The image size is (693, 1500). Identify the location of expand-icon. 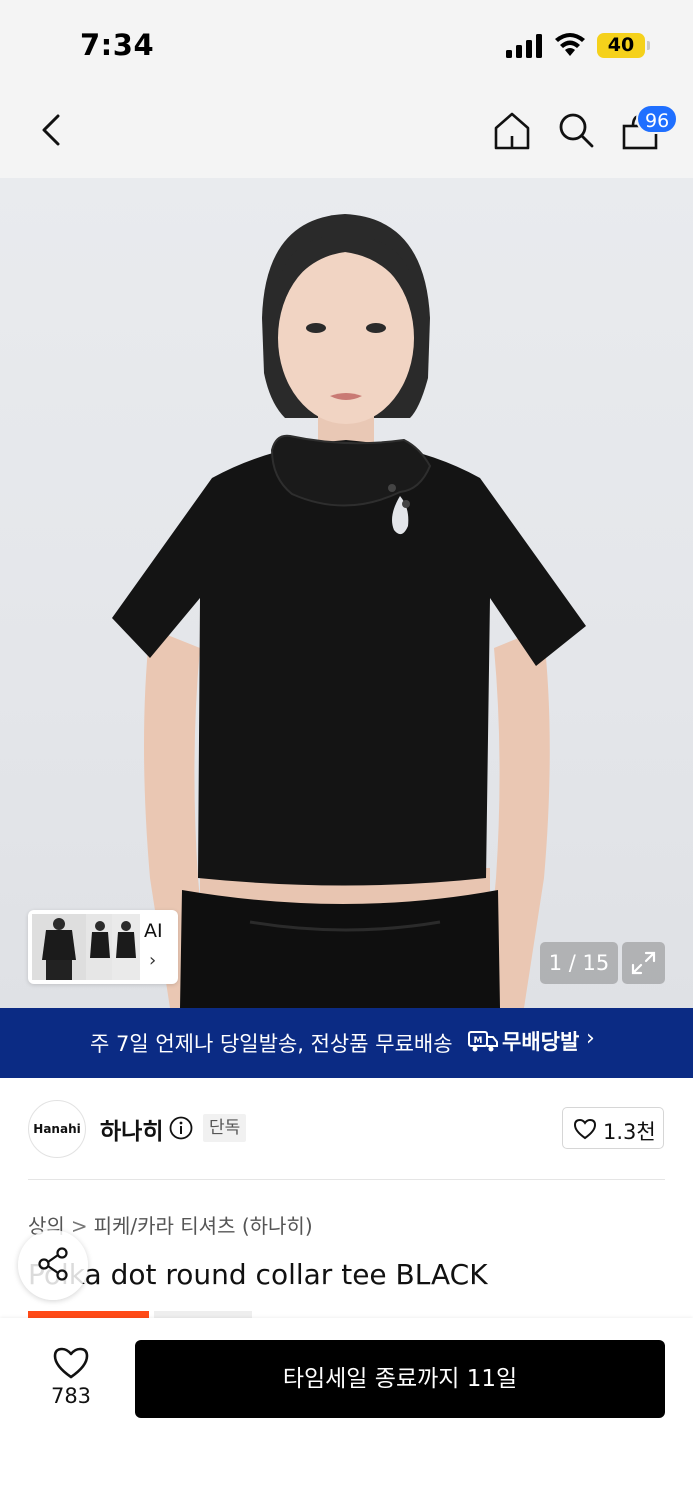
(643, 963).